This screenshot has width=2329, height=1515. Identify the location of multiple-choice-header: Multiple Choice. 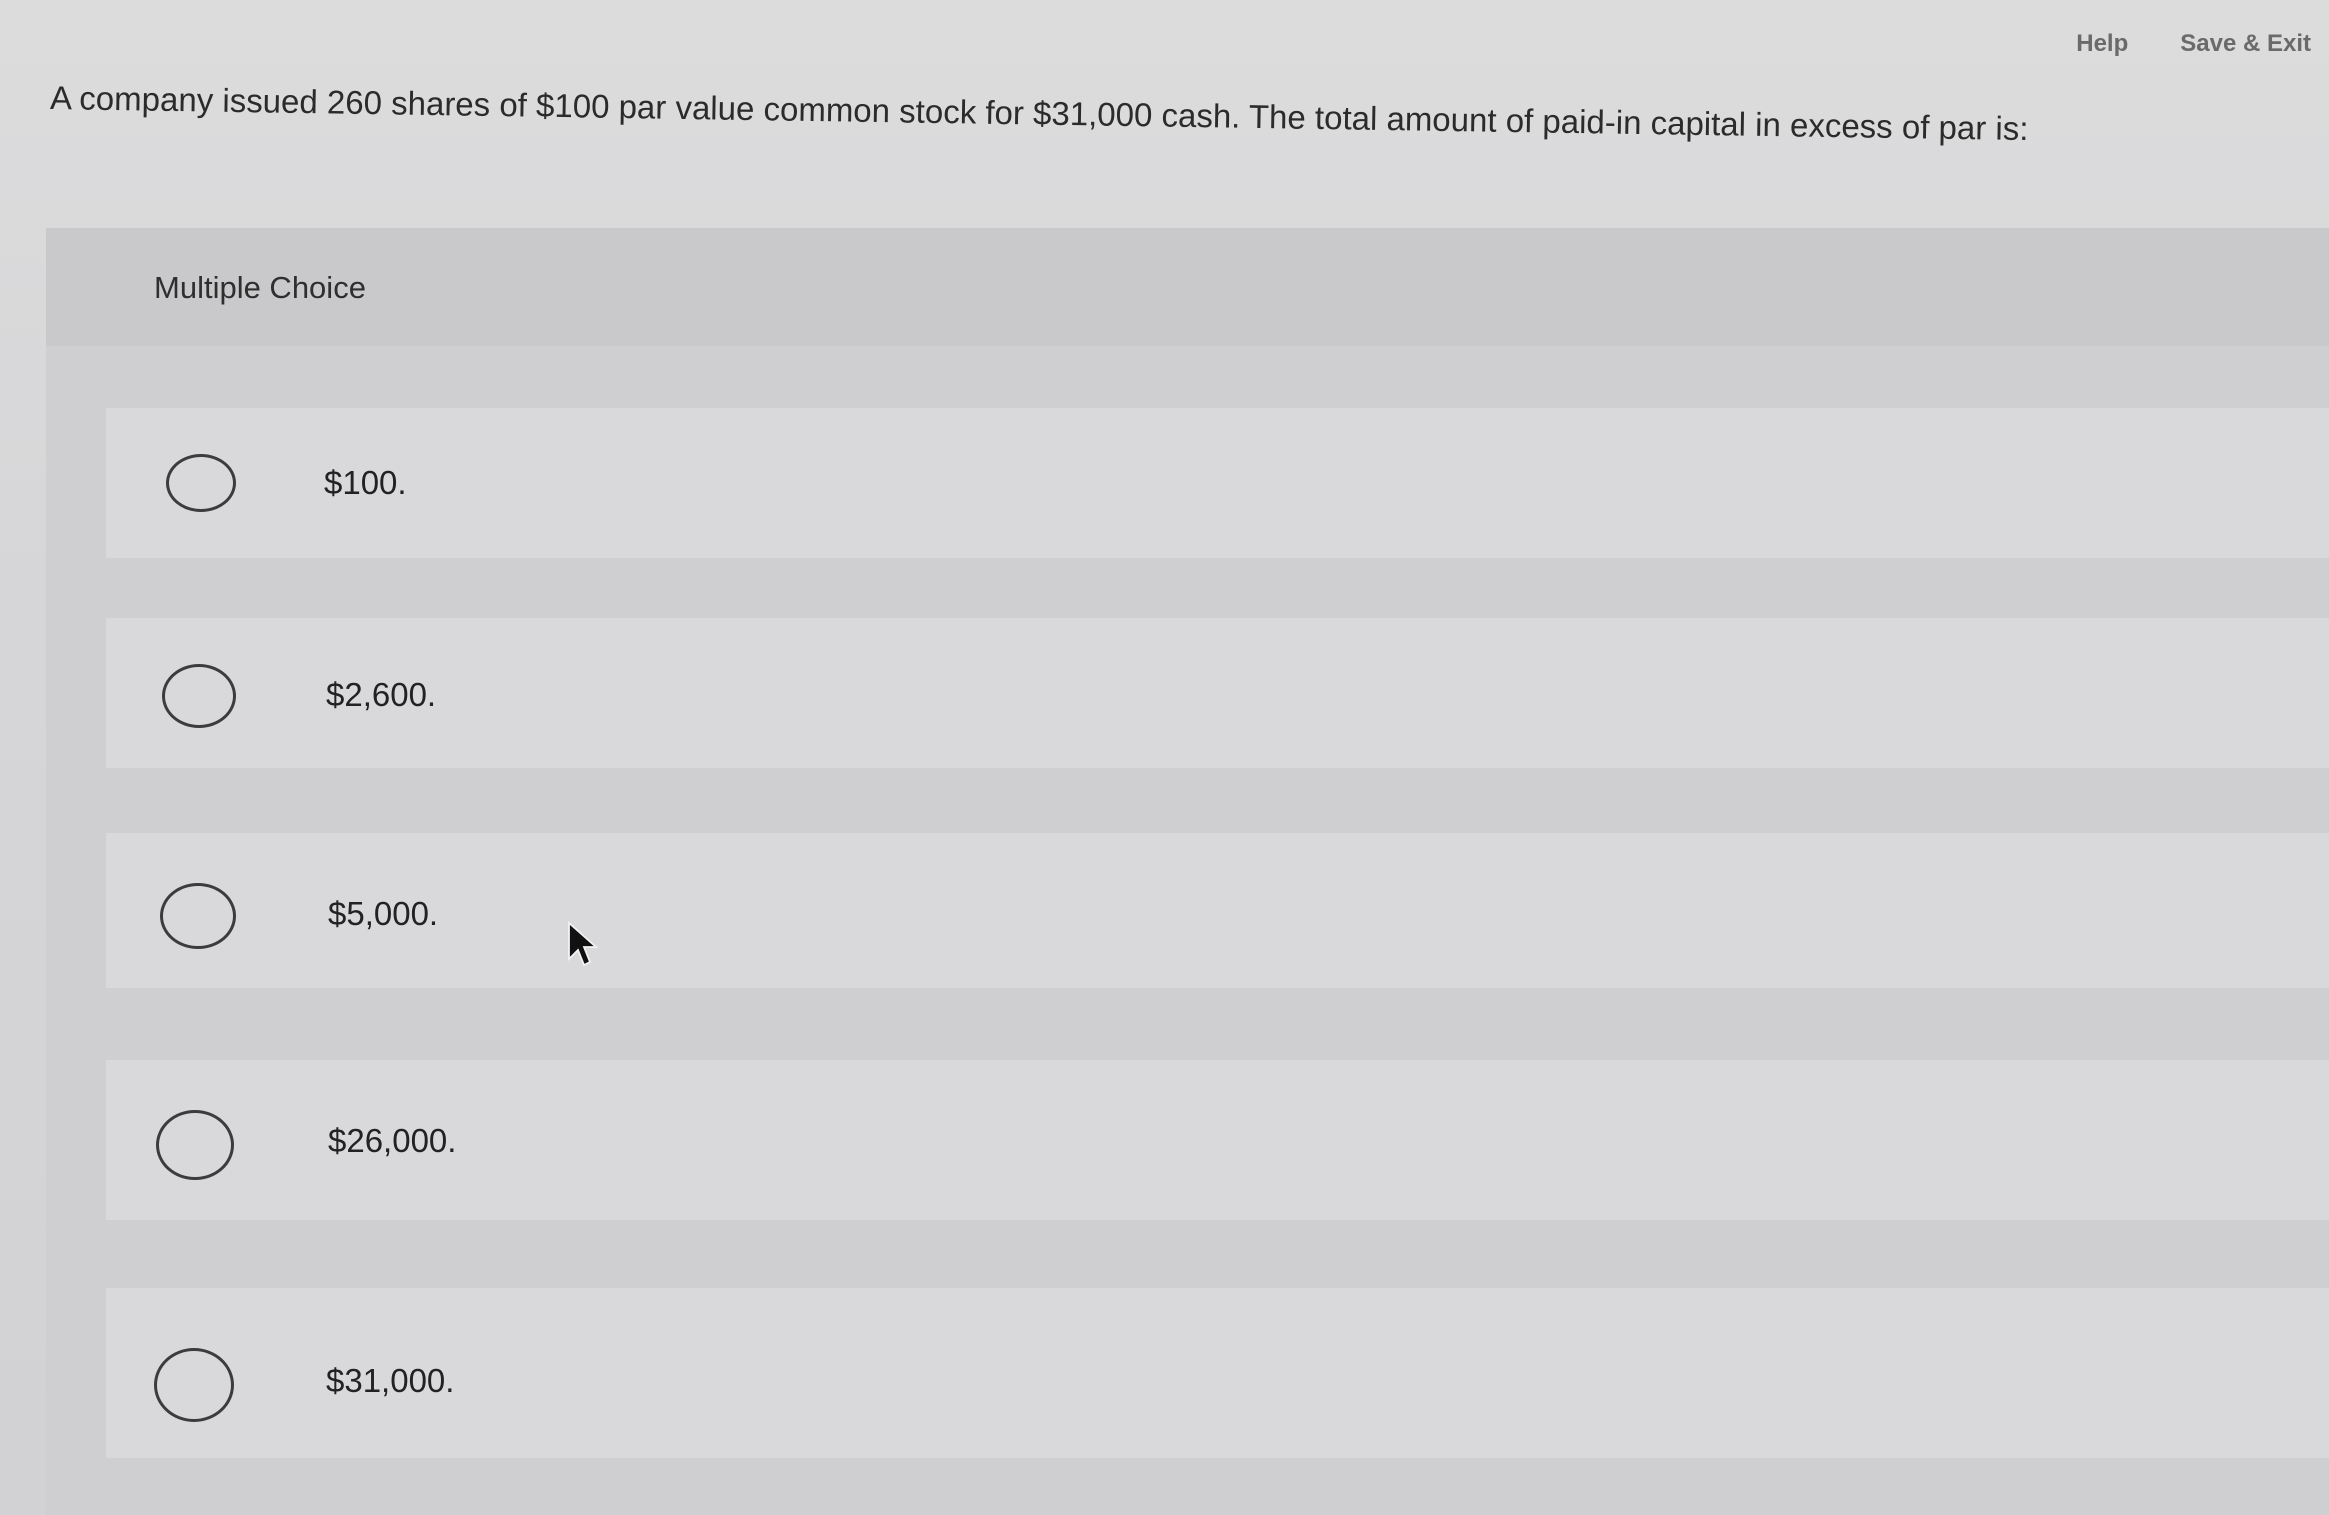
(1187, 287).